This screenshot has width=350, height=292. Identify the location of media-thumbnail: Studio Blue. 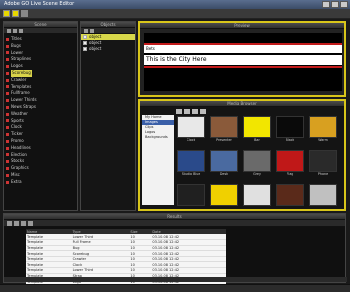
(191, 165).